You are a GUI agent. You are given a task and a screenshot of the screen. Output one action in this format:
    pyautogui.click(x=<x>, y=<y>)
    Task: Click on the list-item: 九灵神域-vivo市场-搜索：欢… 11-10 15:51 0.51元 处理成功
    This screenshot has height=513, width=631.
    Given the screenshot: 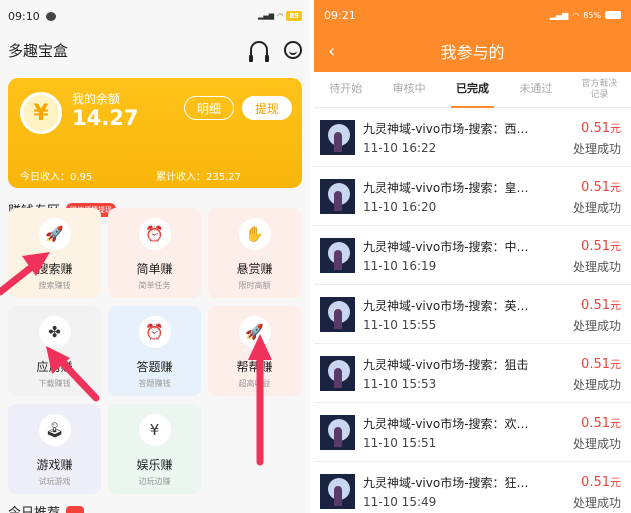 What is the action you would take?
    pyautogui.click(x=472, y=432)
    